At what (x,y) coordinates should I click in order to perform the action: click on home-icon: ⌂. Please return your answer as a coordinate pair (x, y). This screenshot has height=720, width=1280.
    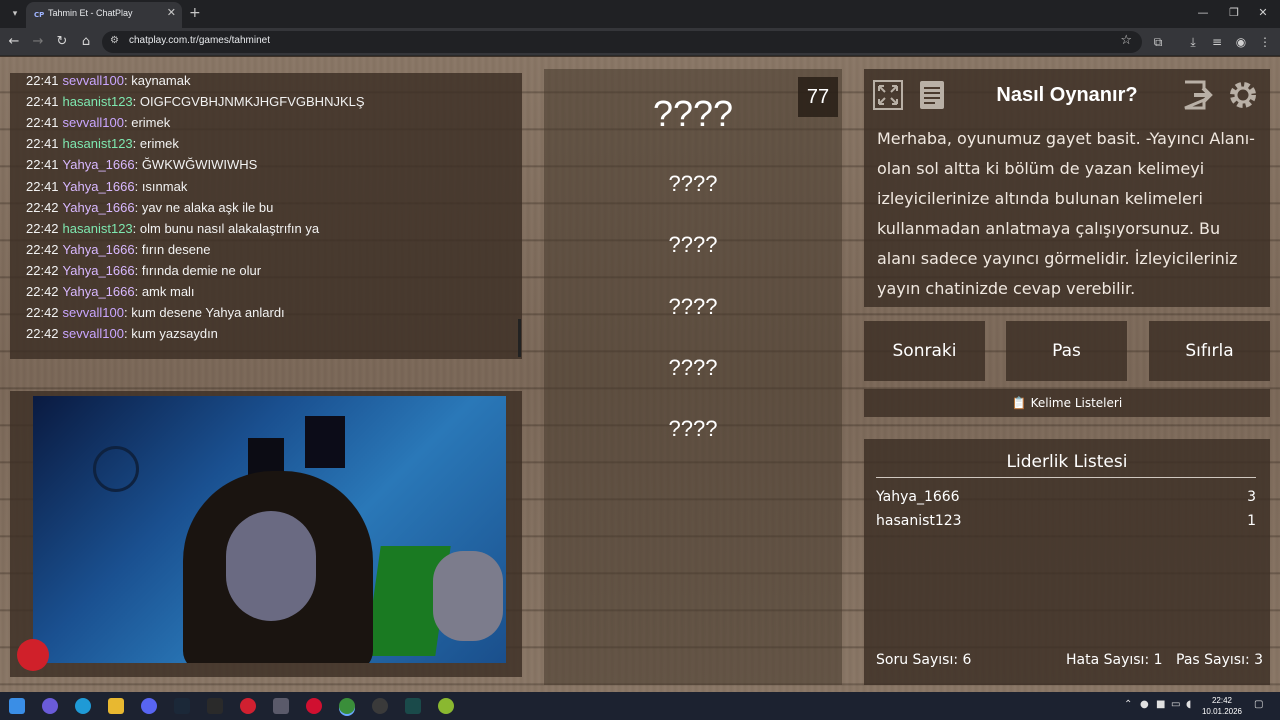
    Looking at the image, I should click on (86, 42).